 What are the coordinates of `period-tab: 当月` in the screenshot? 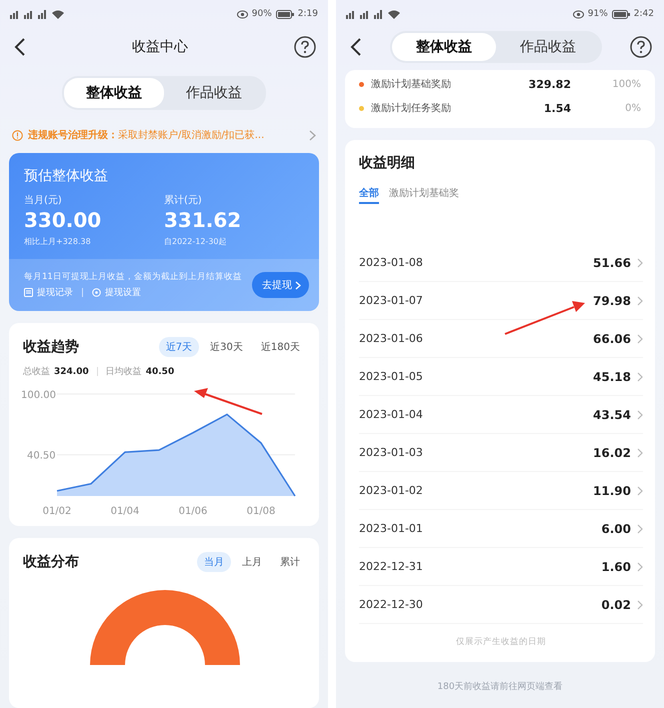 It's located at (214, 562).